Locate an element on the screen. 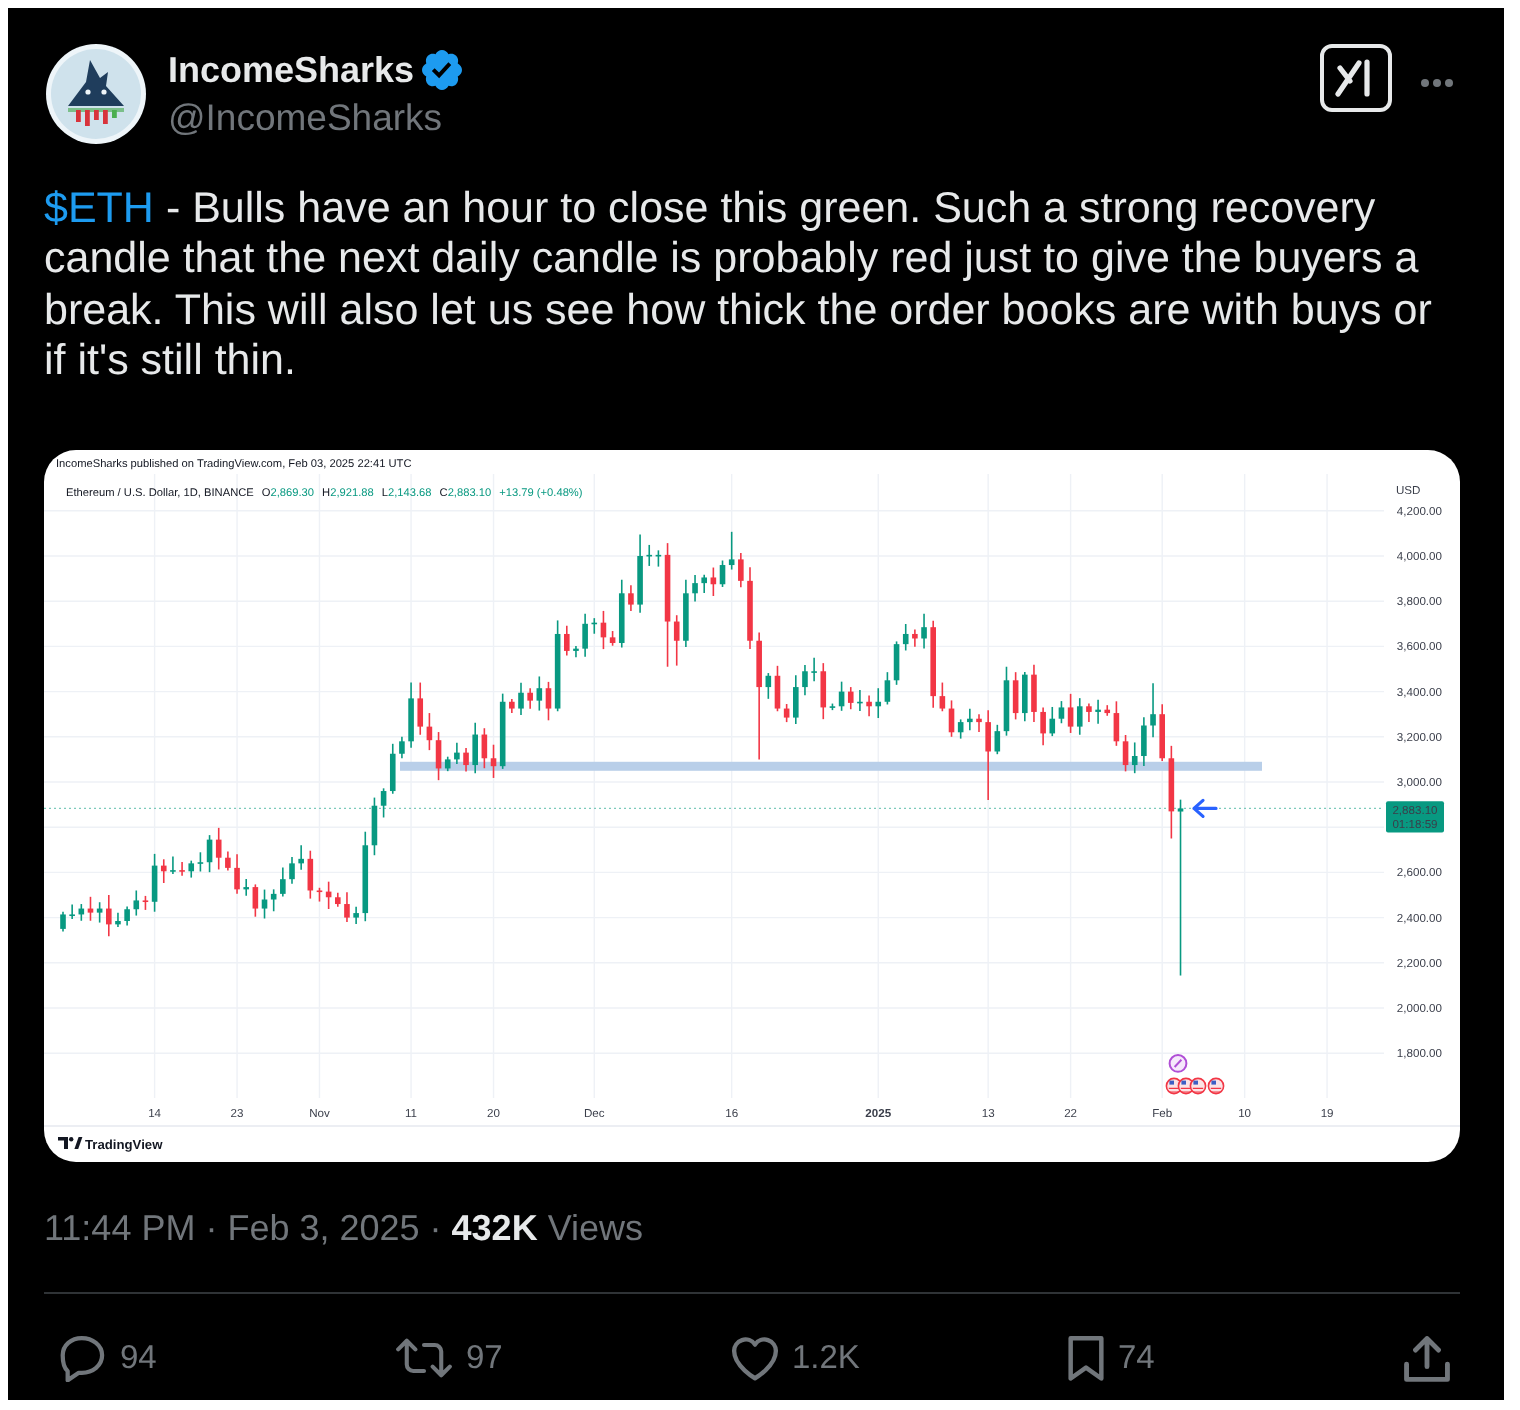  repost-arrows-icon is located at coordinates (424, 1358).